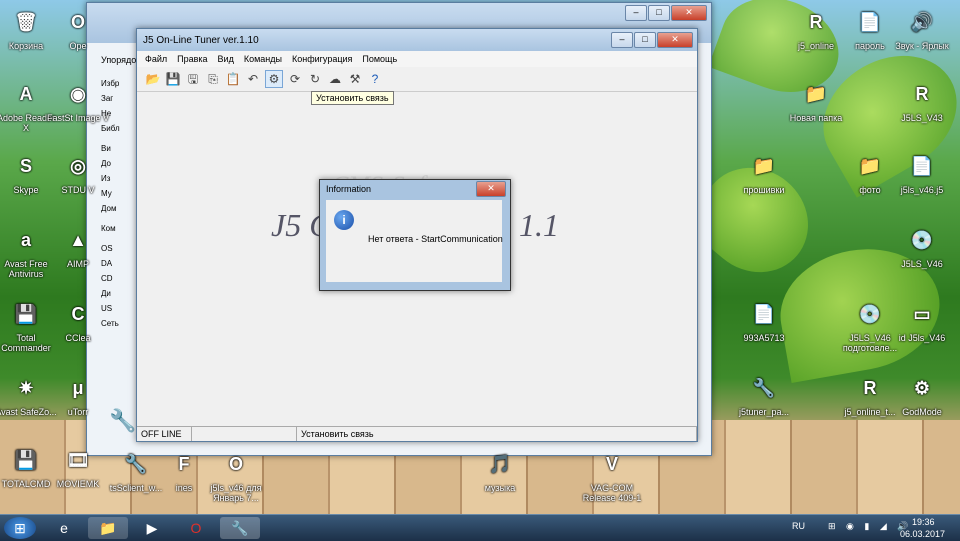 The width and height of the screenshot is (960, 541). I want to click on menu-item: Команды, so click(263, 59).